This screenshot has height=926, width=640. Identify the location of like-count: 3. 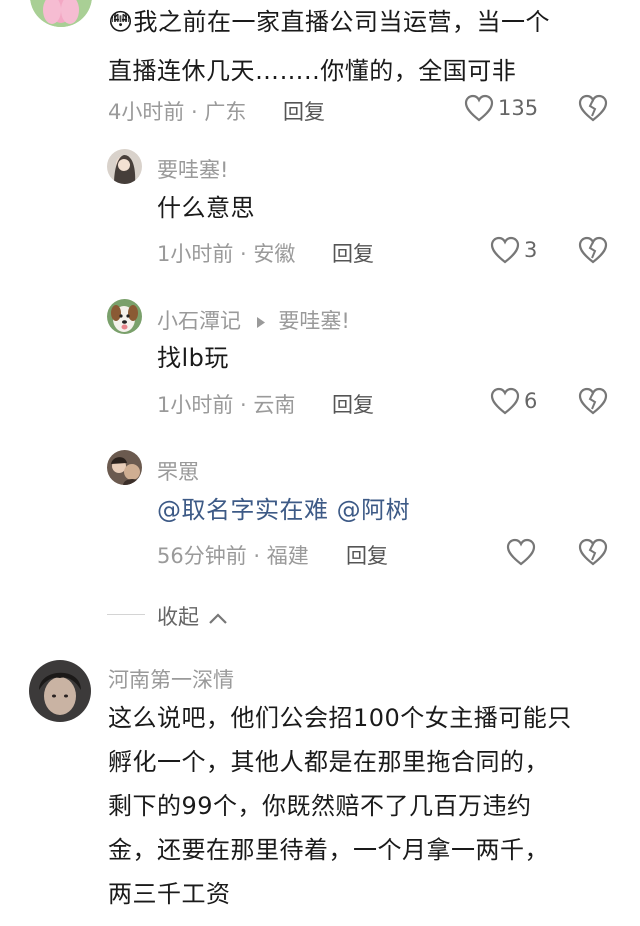
(531, 250).